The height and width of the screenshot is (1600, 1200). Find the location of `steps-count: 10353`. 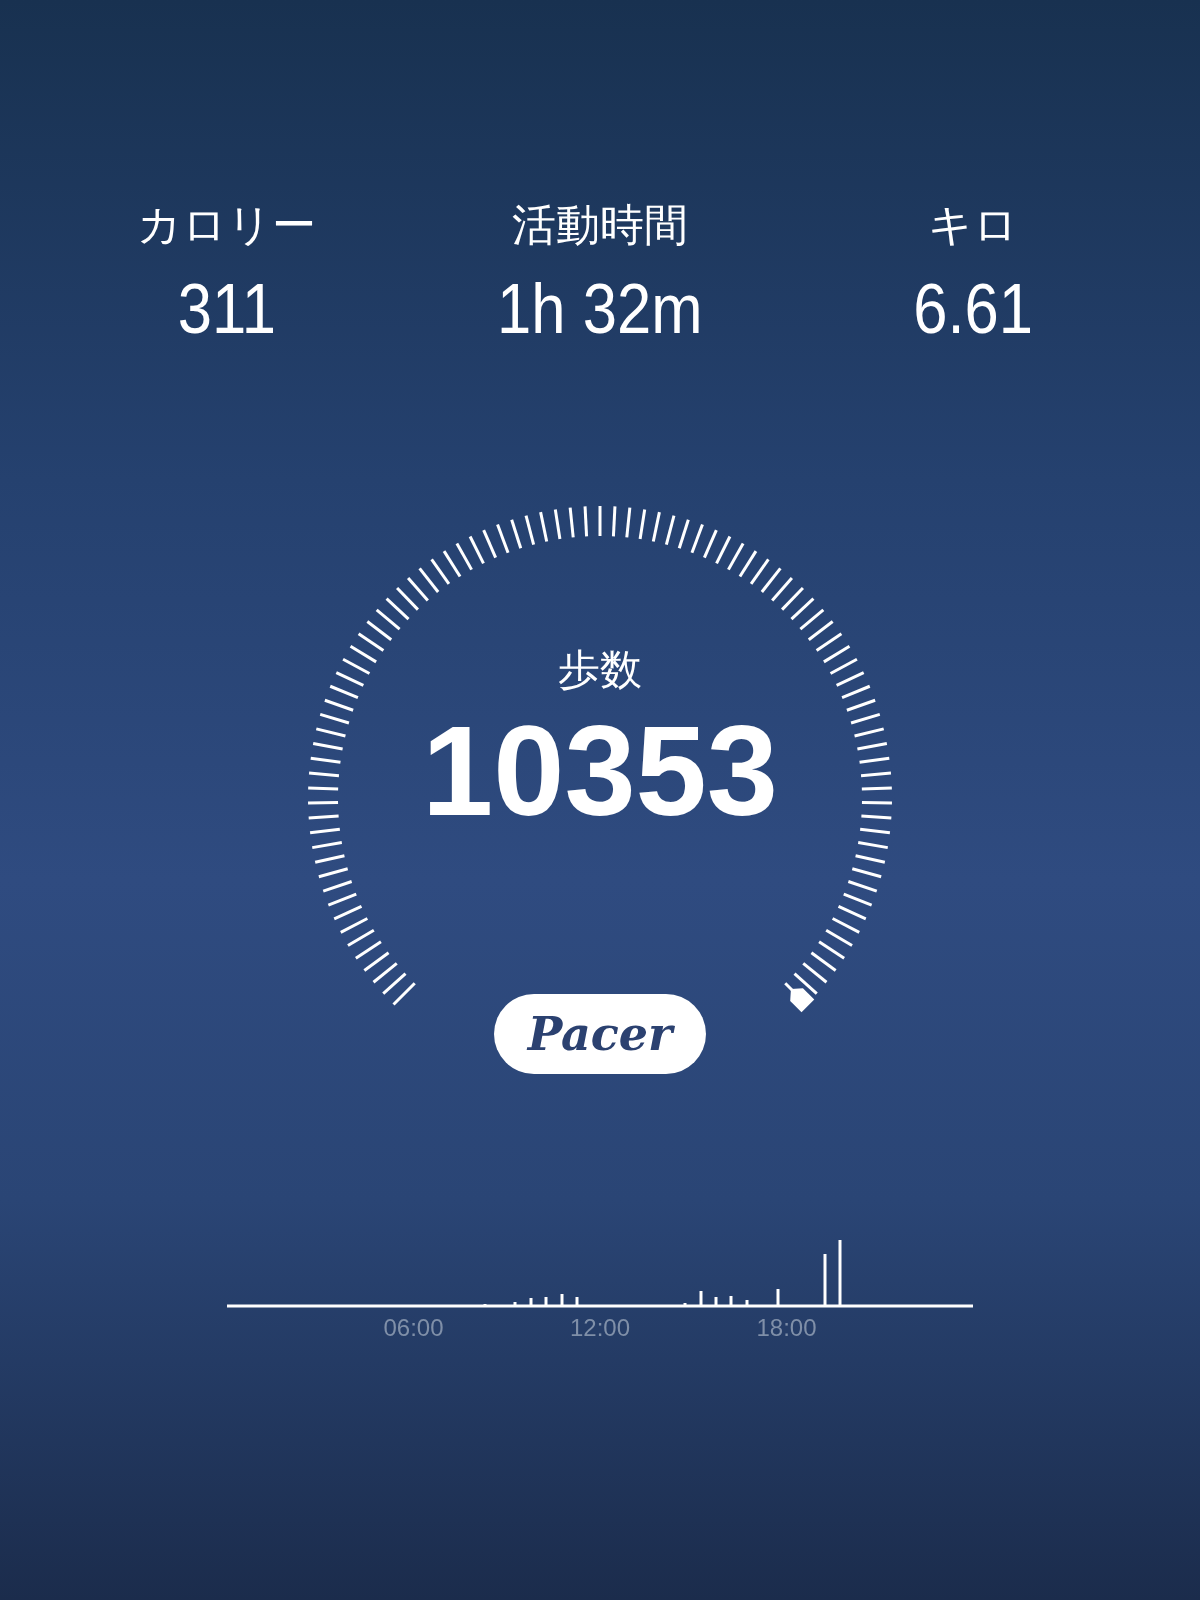

steps-count: 10353 is located at coordinates (600, 771).